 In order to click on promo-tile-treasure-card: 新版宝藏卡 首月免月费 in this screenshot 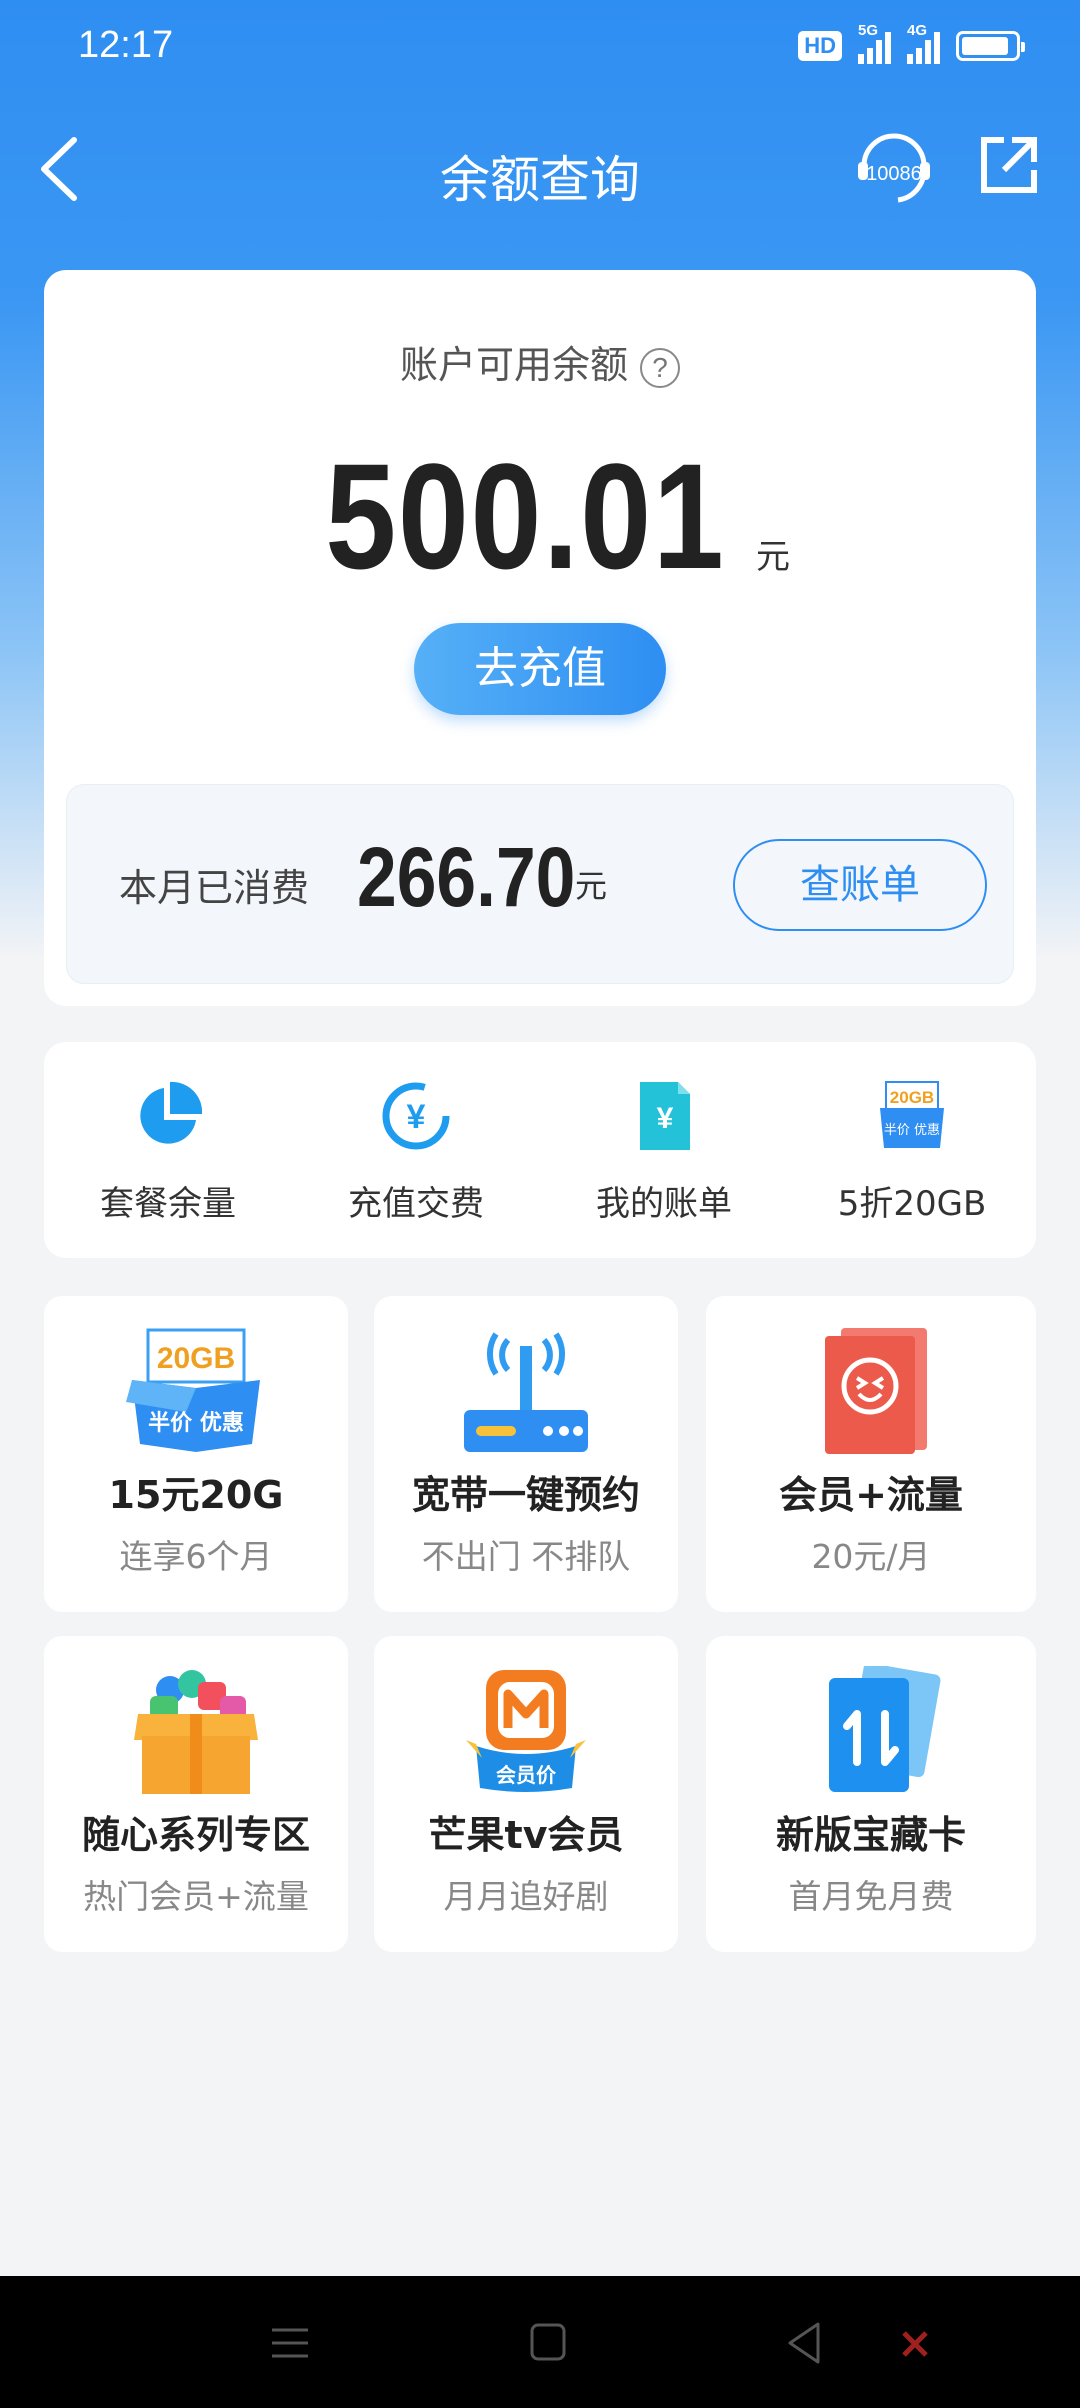, I will do `click(871, 1794)`.